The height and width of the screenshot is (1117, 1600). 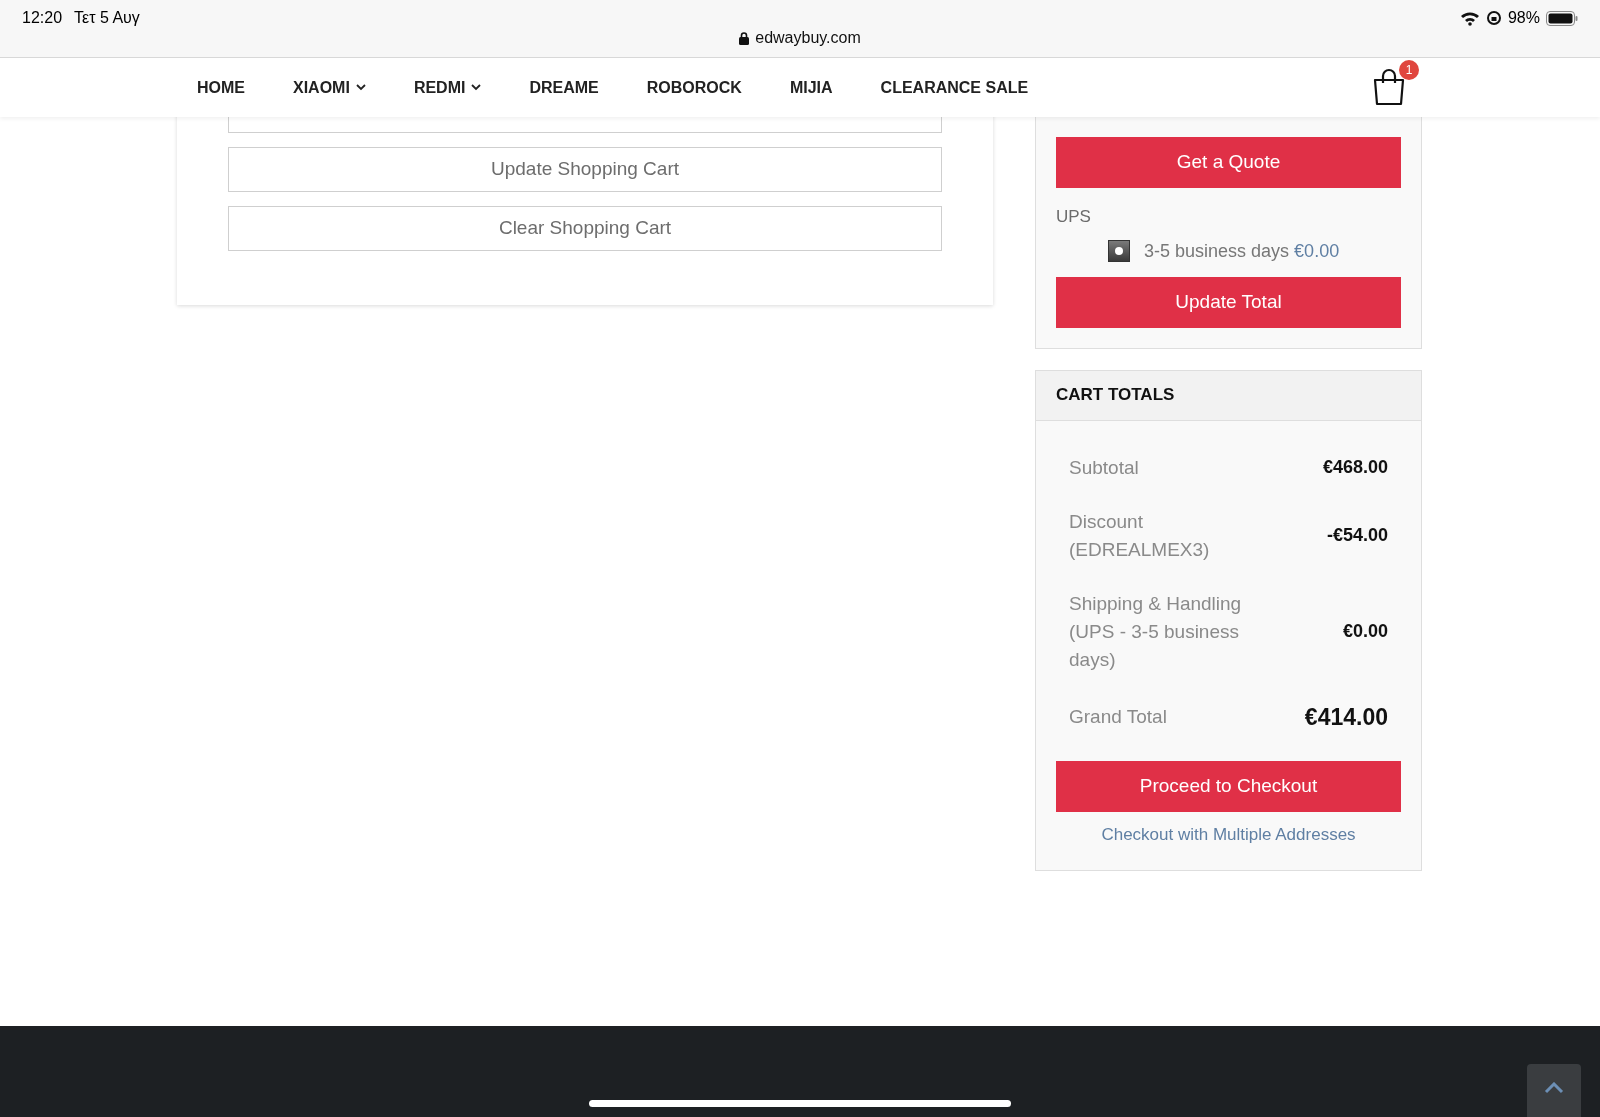 What do you see at coordinates (585, 228) in the screenshot?
I see `cart-action-button: Clear Shopping Cart` at bounding box center [585, 228].